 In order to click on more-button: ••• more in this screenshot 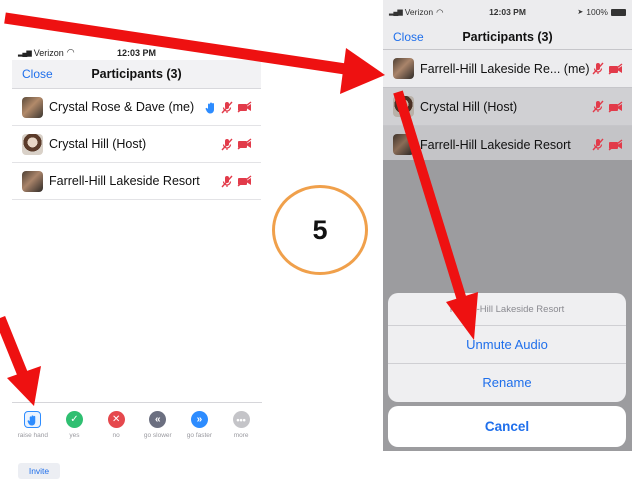, I will do `click(241, 428)`.